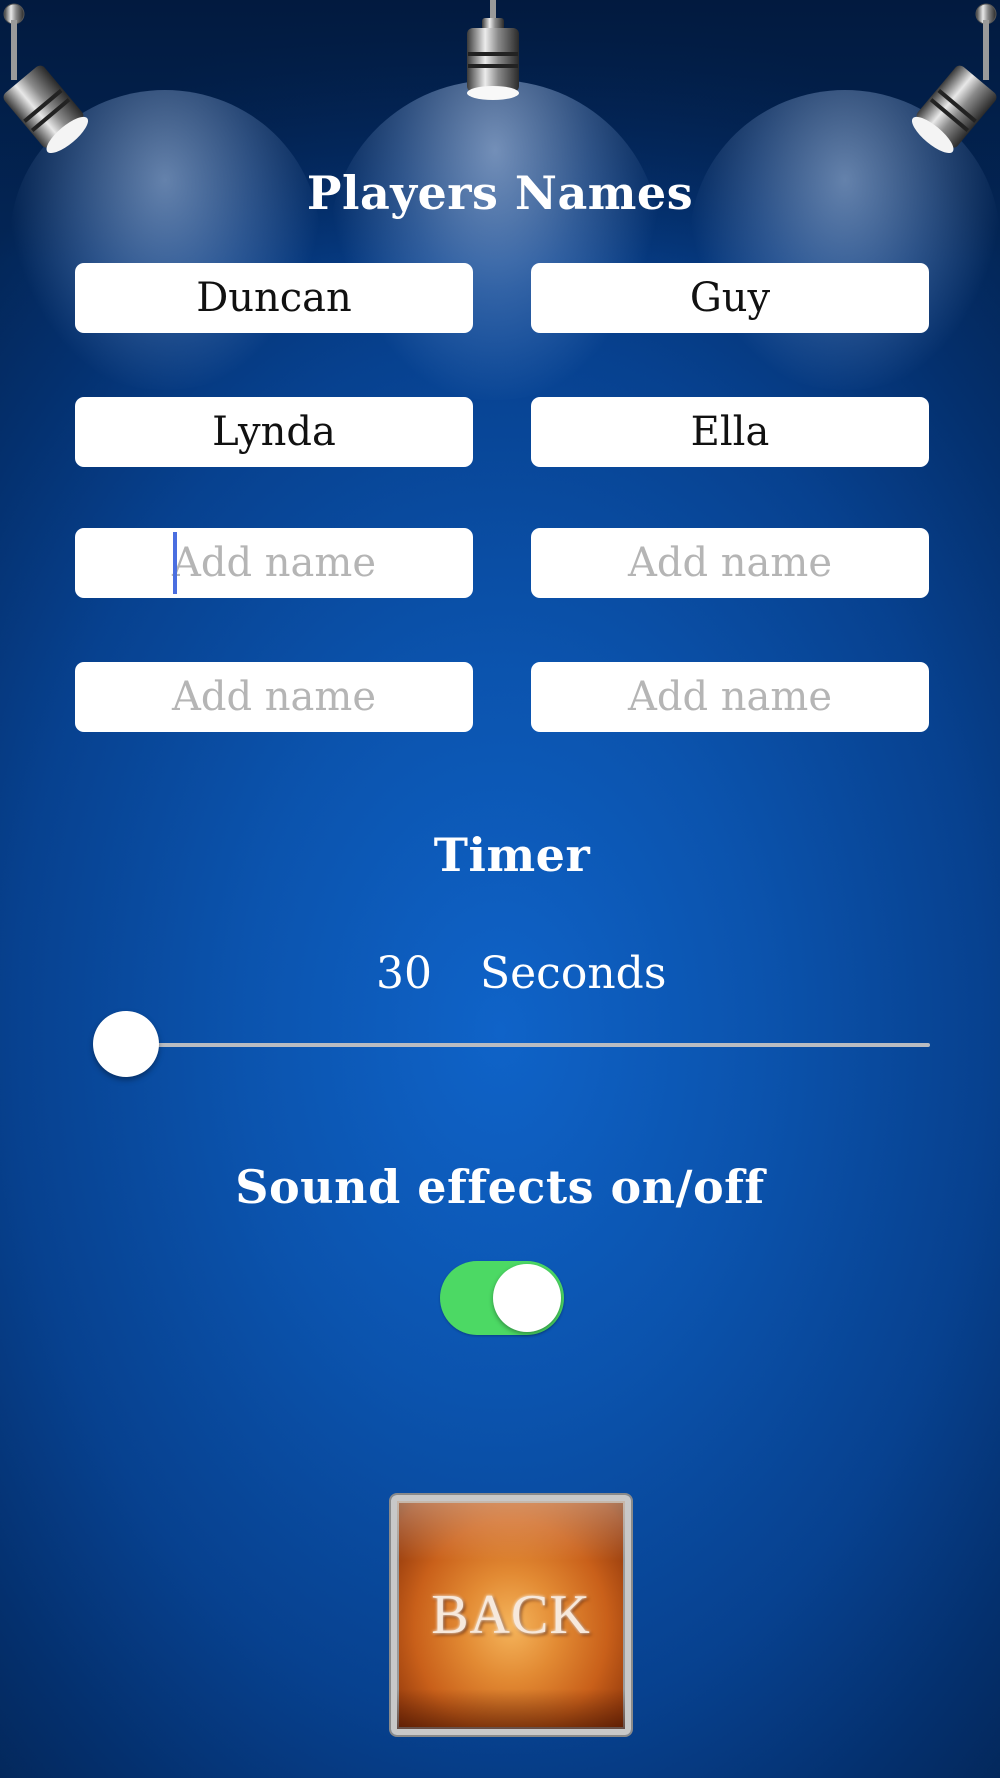 This screenshot has height=1778, width=1000. Describe the element at coordinates (175, 563) in the screenshot. I see `text-cursor` at that location.